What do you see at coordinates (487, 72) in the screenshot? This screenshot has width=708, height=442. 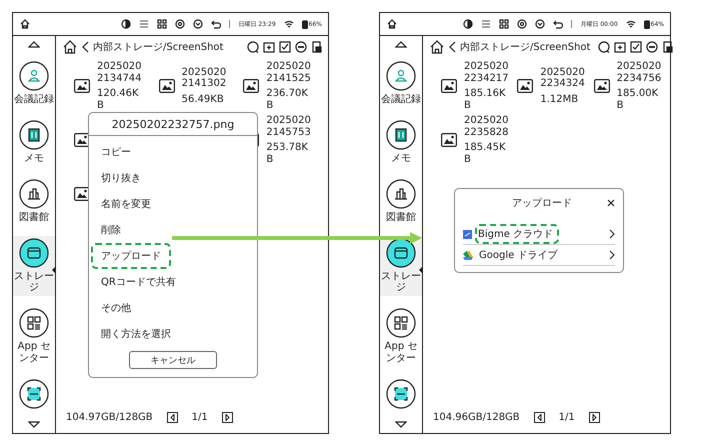 I see `file-name: 20250202234217` at bounding box center [487, 72].